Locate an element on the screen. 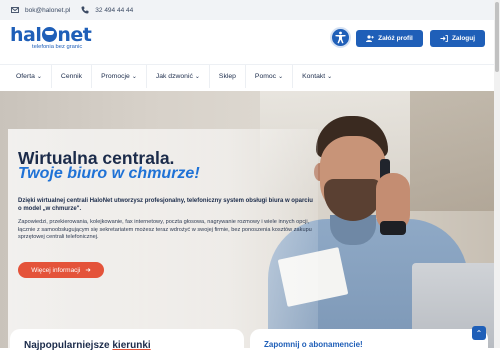  nav-label: Promocje is located at coordinates (115, 76).